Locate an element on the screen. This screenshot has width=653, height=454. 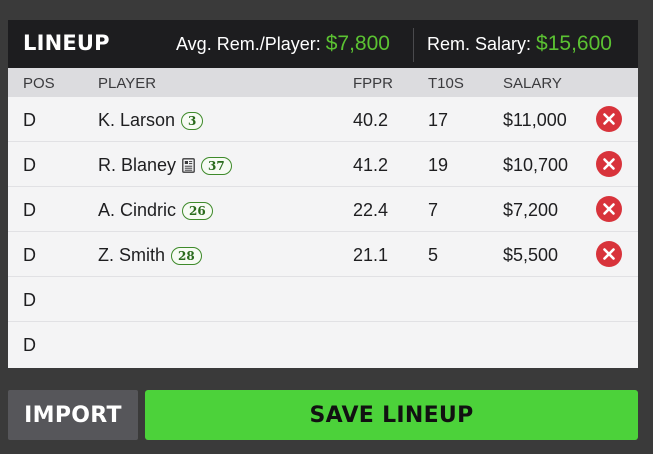
row-t10s: 5 is located at coordinates (433, 255).